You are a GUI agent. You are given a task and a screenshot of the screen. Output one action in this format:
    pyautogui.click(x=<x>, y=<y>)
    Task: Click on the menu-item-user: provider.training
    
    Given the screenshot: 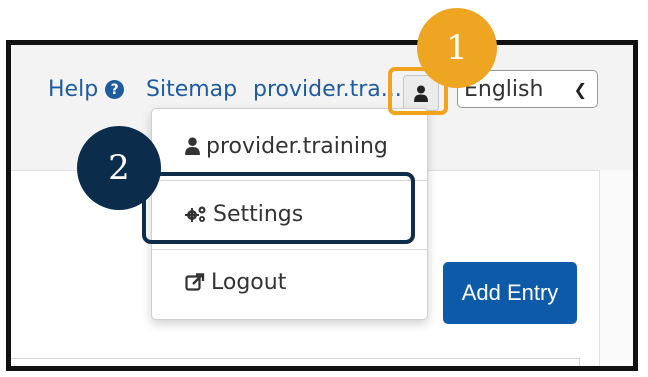 What is the action you would take?
    pyautogui.click(x=289, y=146)
    